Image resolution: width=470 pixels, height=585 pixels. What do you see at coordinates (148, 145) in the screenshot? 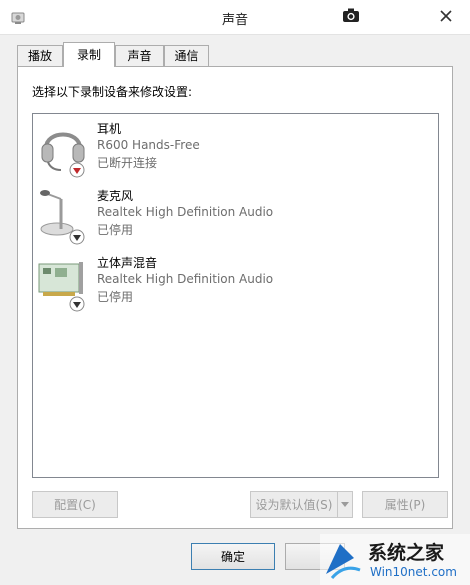
I see `device-description: R600 Hands-Free` at bounding box center [148, 145].